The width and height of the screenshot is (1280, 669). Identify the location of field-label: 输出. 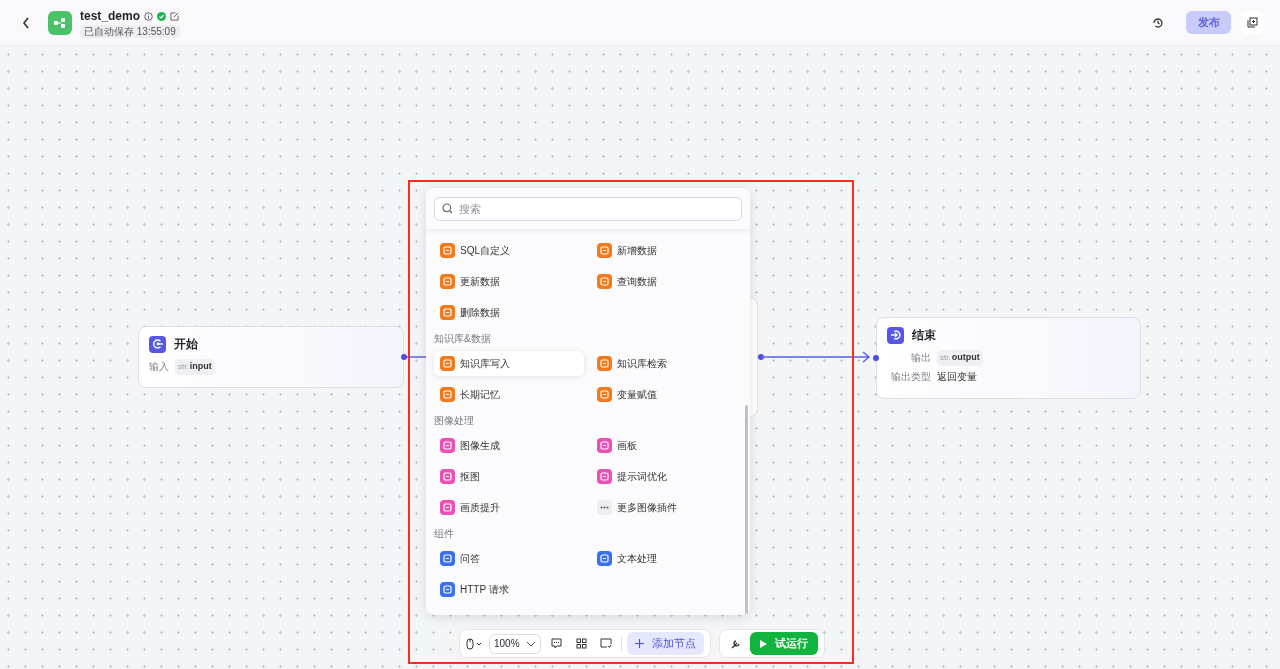
(920, 358).